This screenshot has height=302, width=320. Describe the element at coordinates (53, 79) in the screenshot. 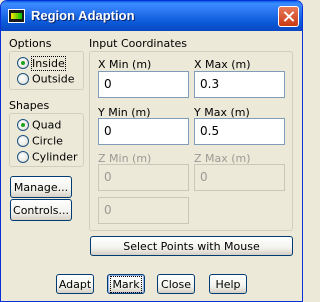

I see `option-outside-label: Outside` at that location.